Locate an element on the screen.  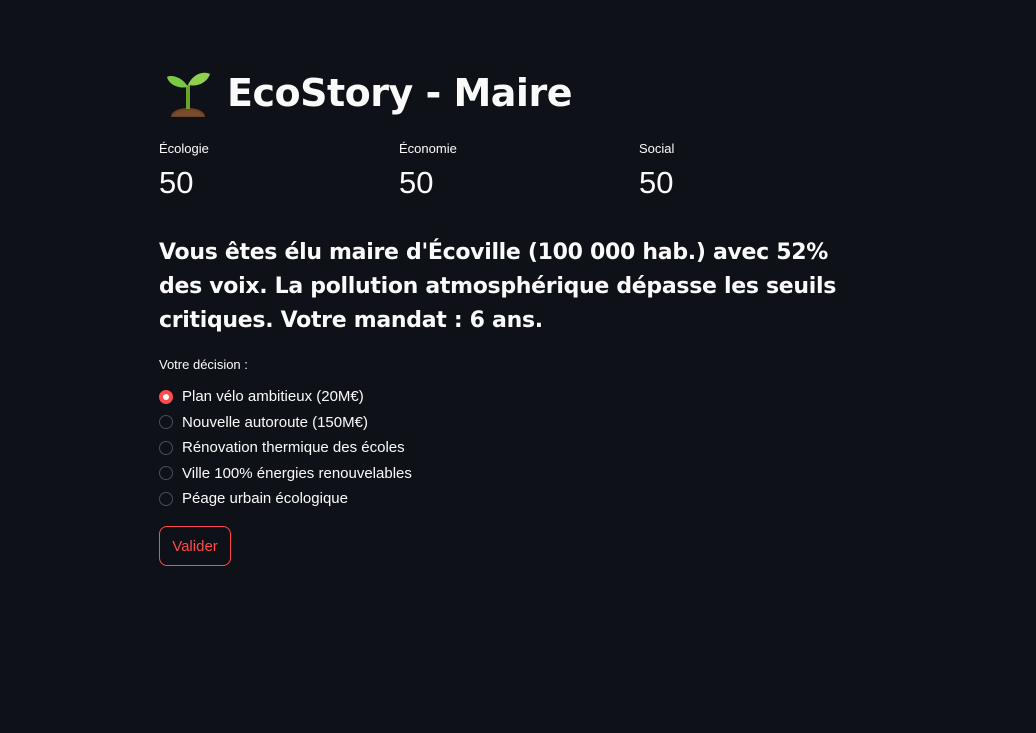
seedling-icon is located at coordinates (188, 94).